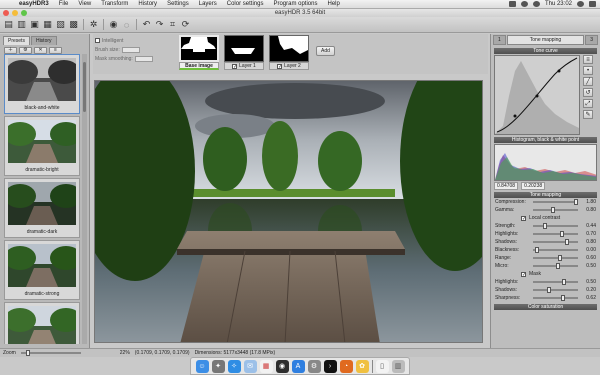 This screenshot has height=375, width=600. I want to click on slider-value: 0.20, so click(589, 290).